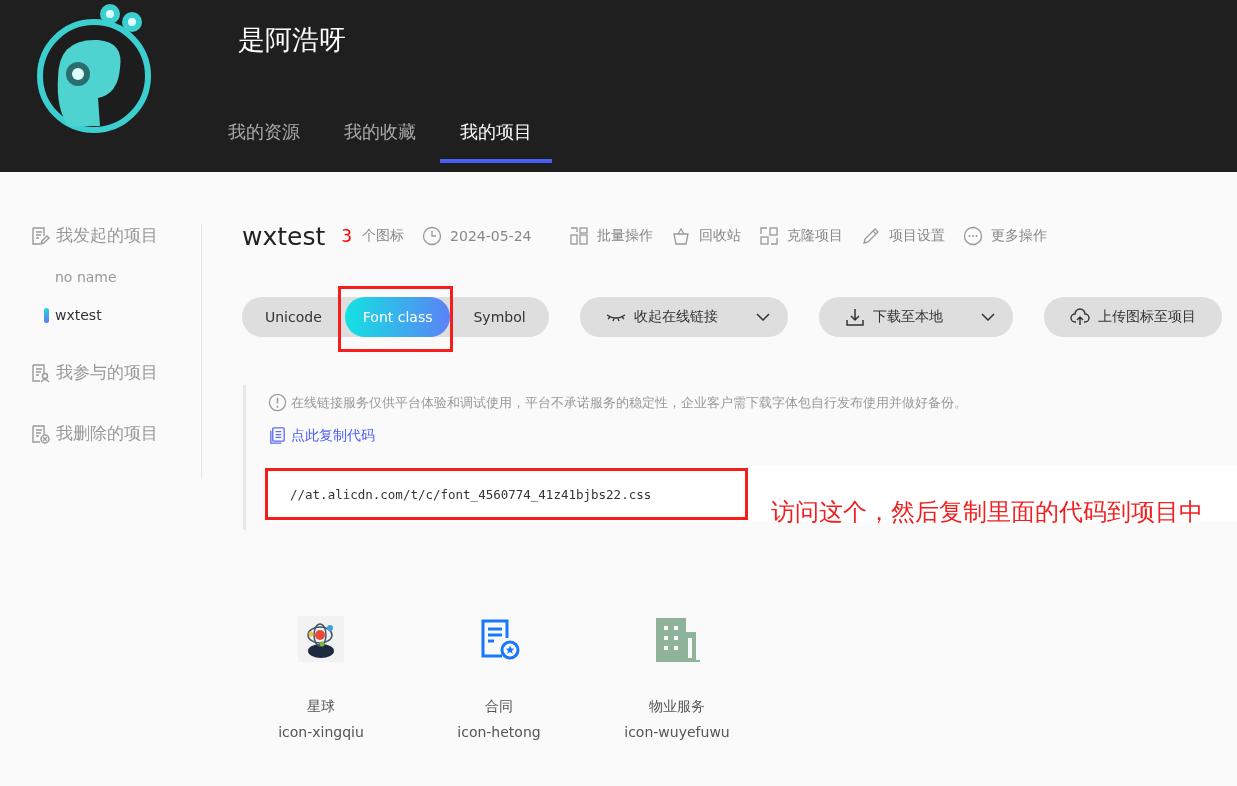 Image resolution: width=1237 pixels, height=786 pixels. I want to click on action-link: 更多操作, so click(1019, 236).